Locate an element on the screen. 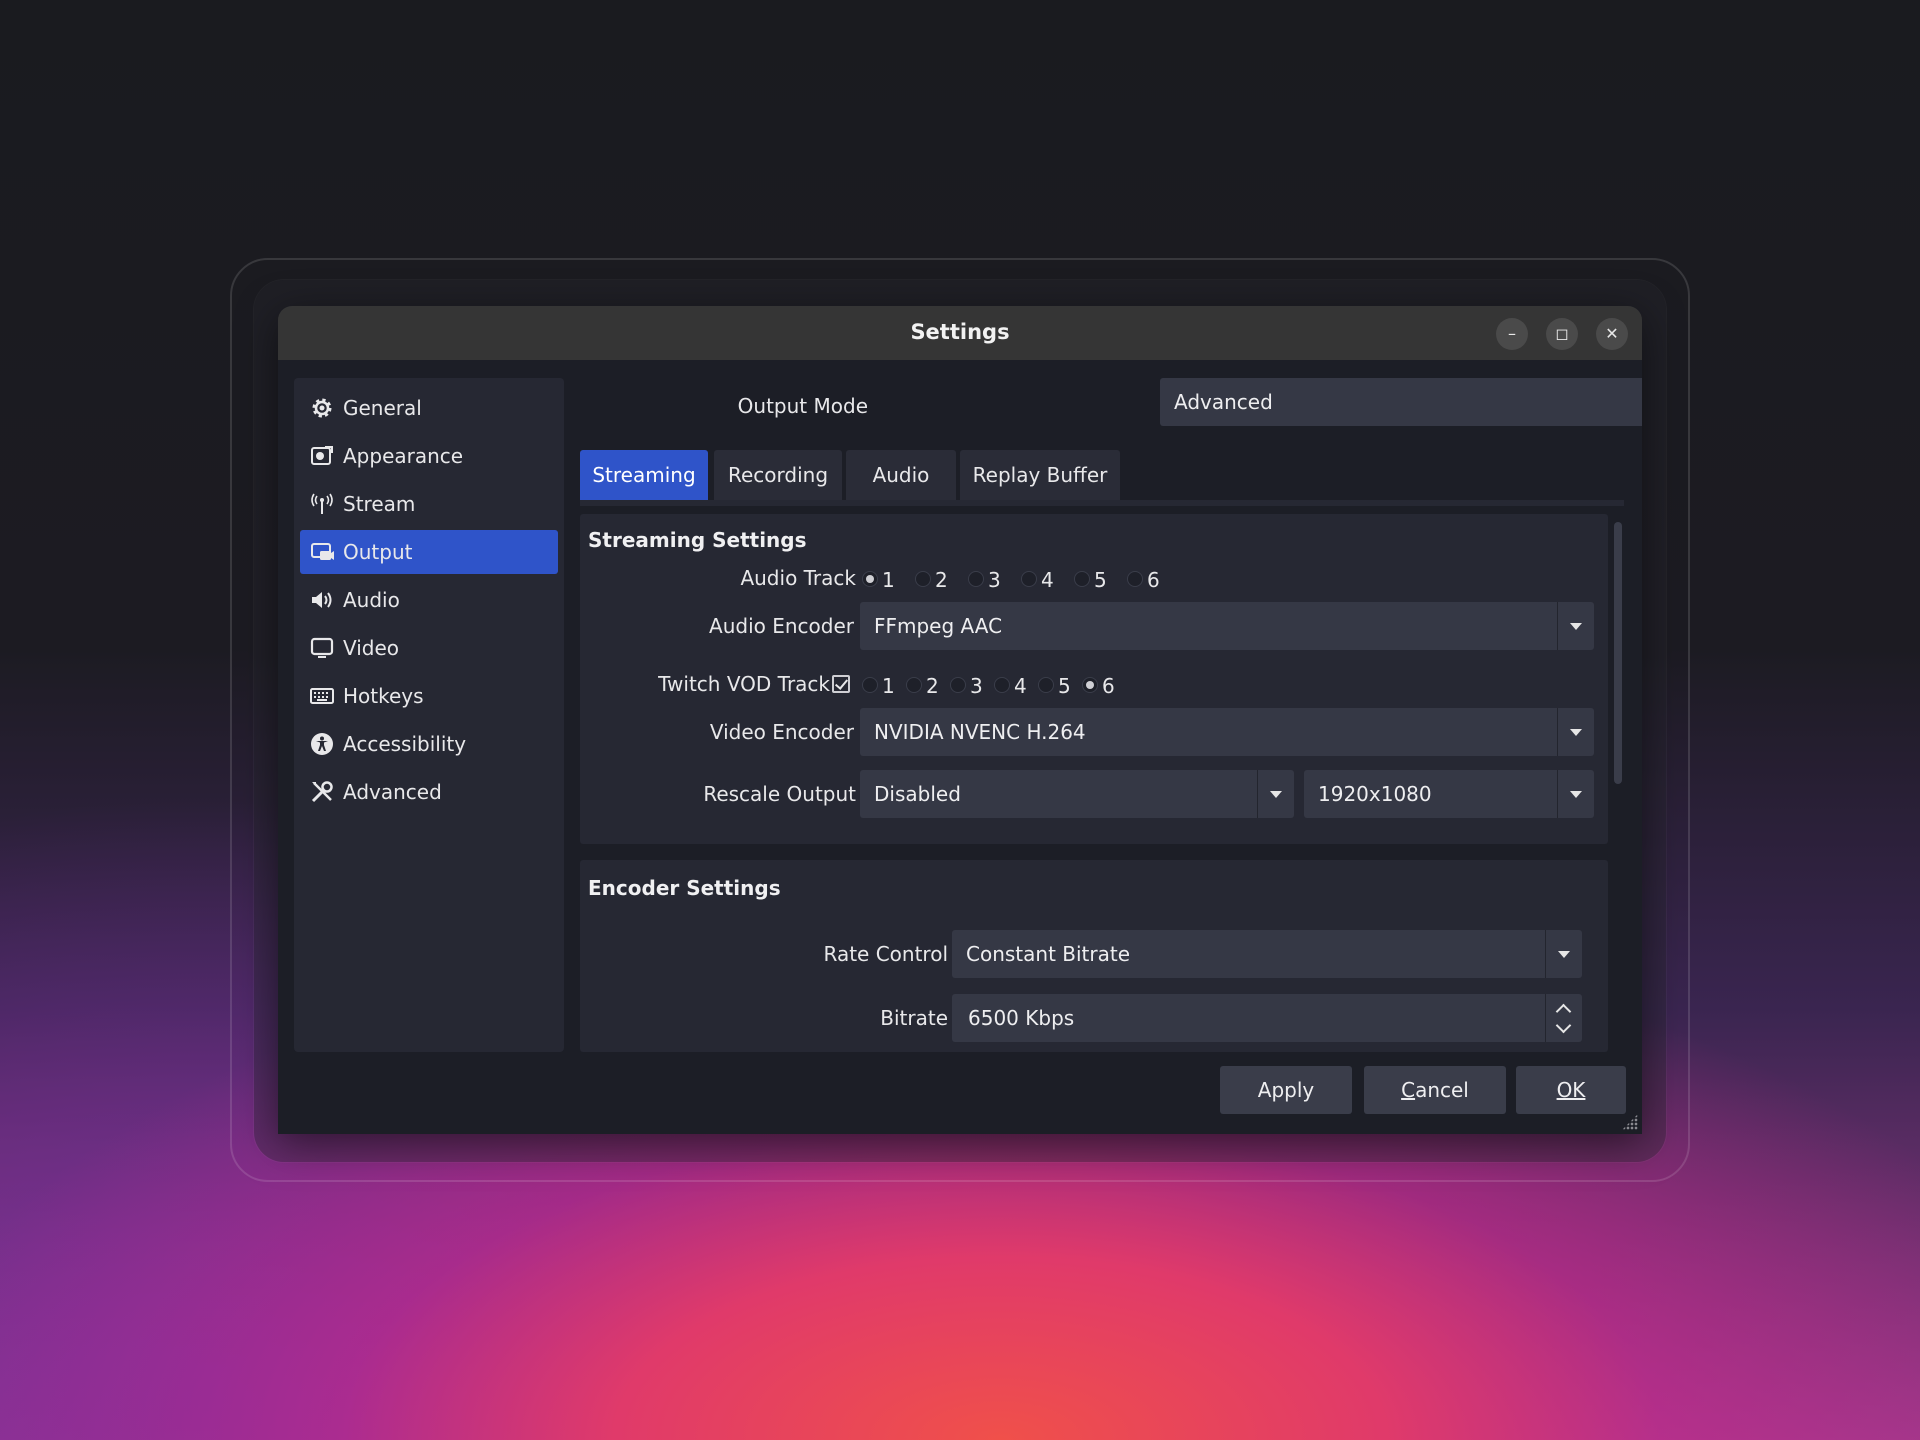 The image size is (1920, 1440). output-mode-label: Output Mode is located at coordinates (802, 406).